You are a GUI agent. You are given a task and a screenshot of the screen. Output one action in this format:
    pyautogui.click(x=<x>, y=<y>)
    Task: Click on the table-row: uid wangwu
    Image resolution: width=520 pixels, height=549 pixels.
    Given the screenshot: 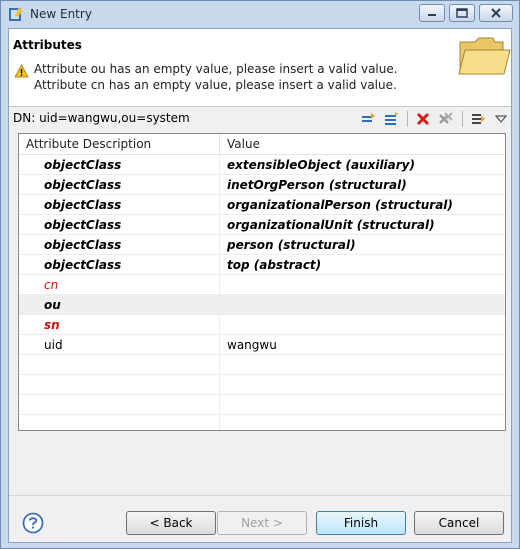 What is the action you would take?
    pyautogui.click(x=262, y=345)
    